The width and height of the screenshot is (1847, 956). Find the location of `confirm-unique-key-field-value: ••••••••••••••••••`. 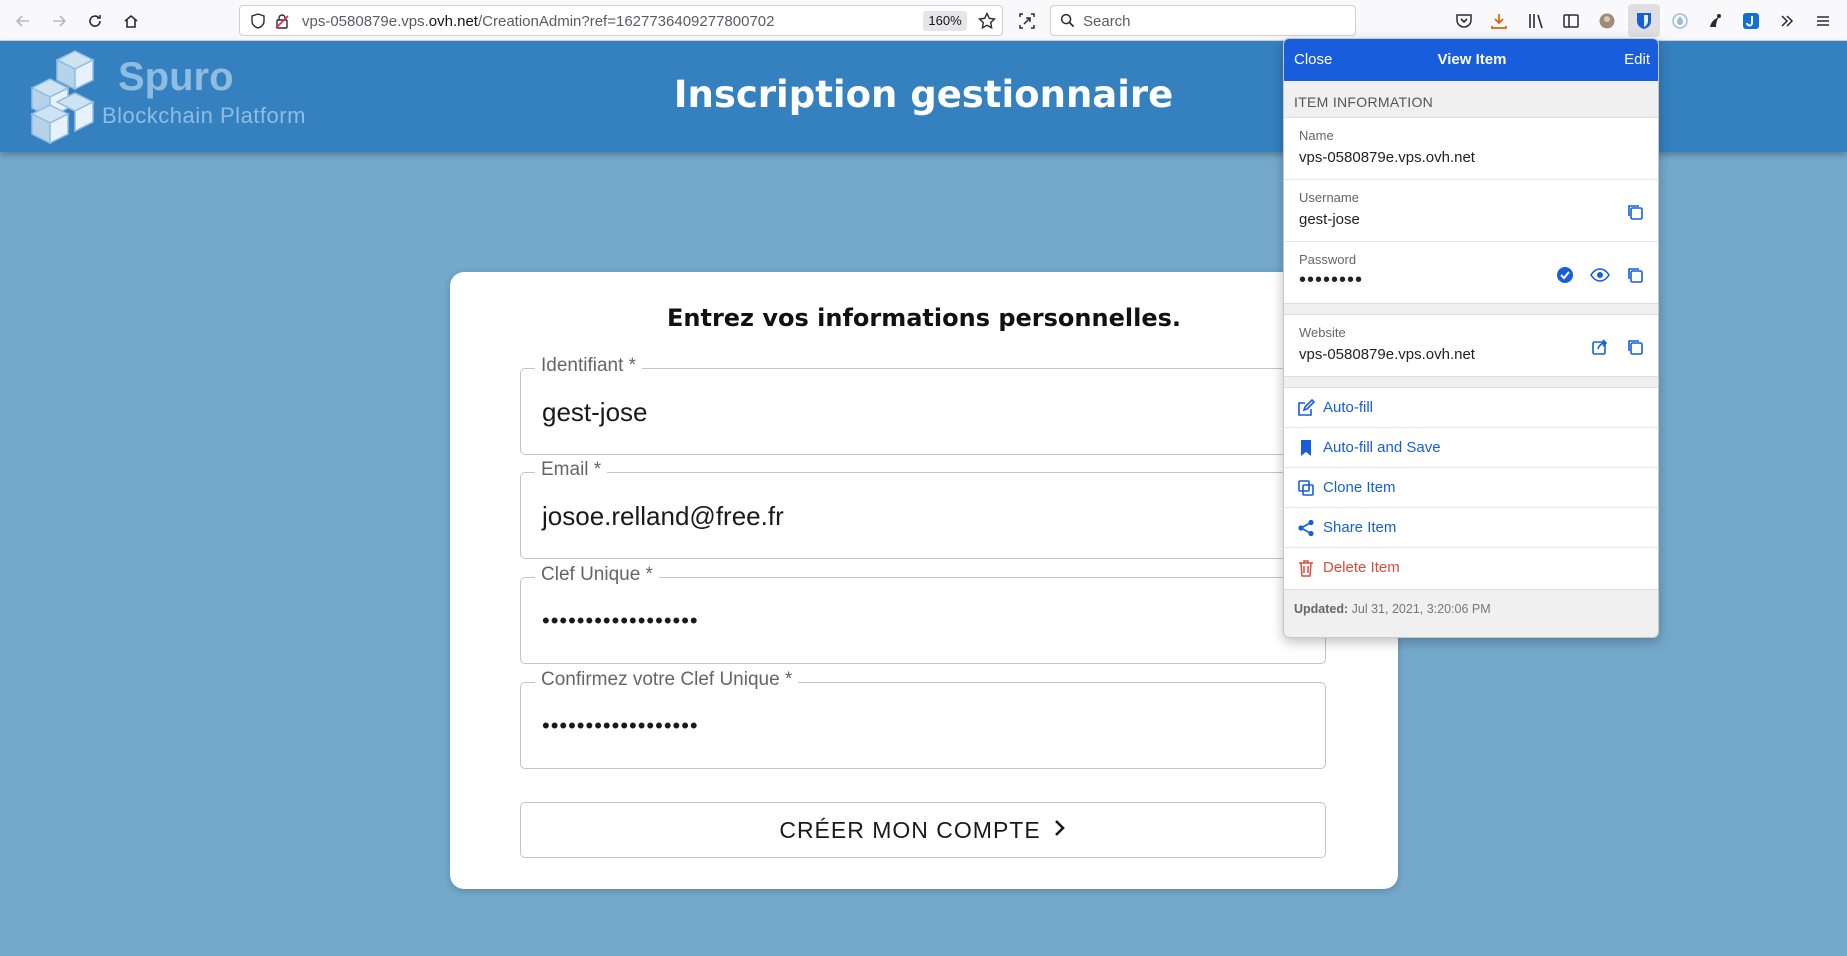

confirm-unique-key-field-value: •••••••••••••••••• is located at coordinates (620, 726).